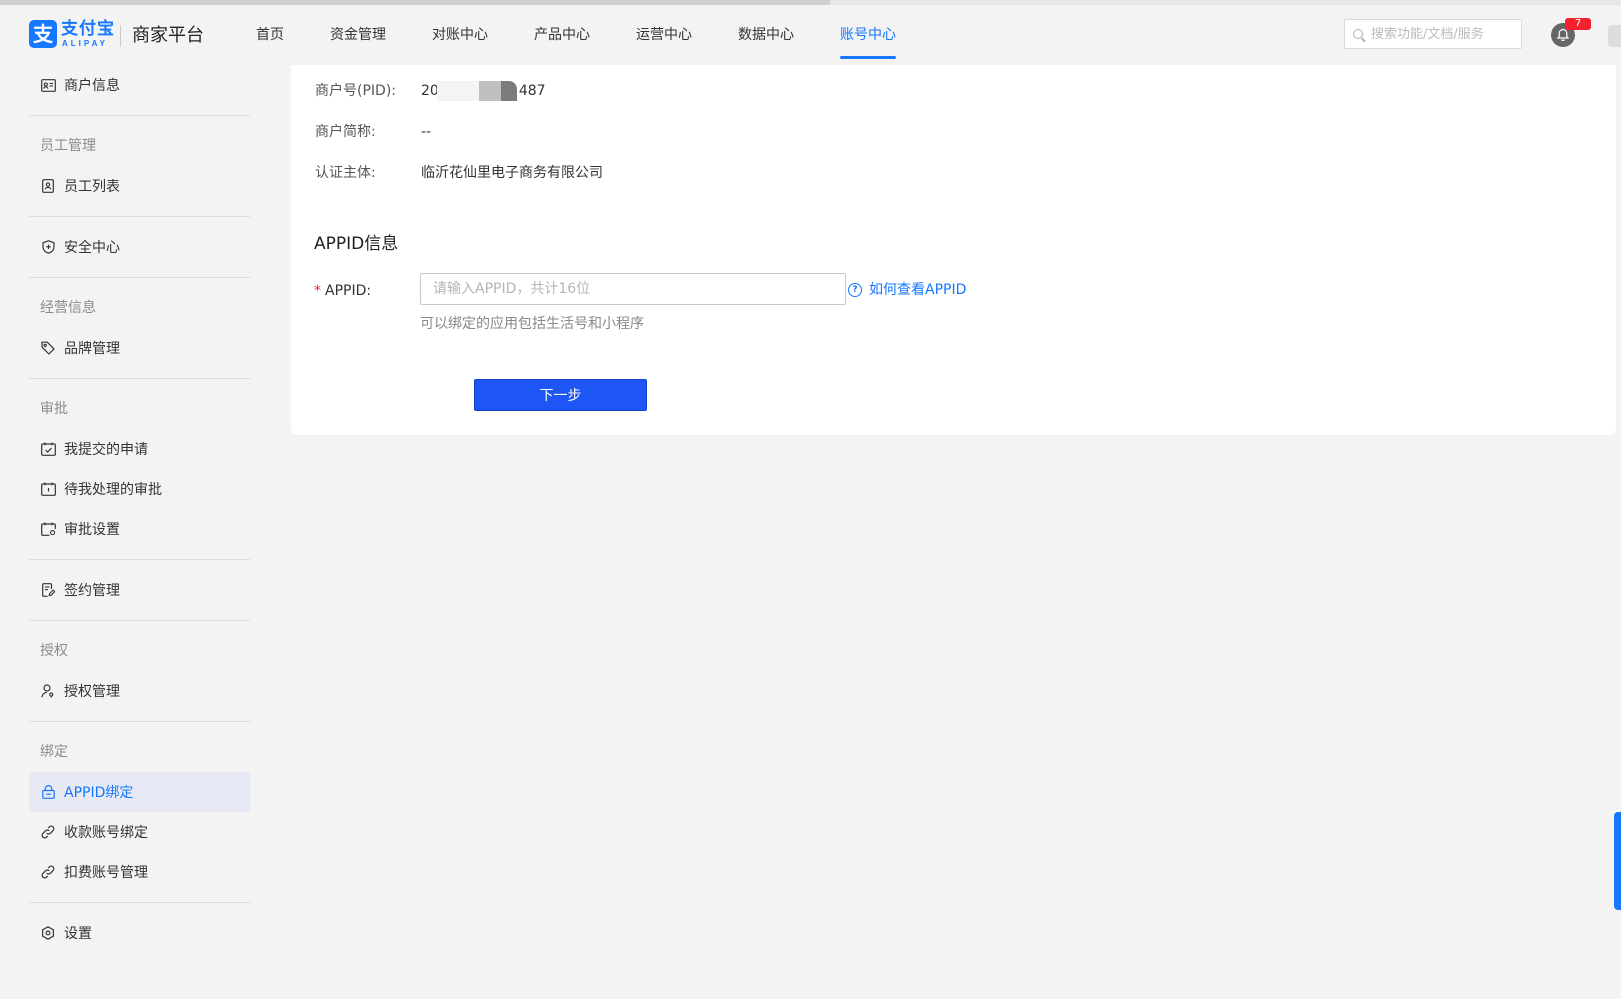  Describe the element at coordinates (106, 833) in the screenshot. I see `sidebar-item-label: 收款账号绑定` at that location.